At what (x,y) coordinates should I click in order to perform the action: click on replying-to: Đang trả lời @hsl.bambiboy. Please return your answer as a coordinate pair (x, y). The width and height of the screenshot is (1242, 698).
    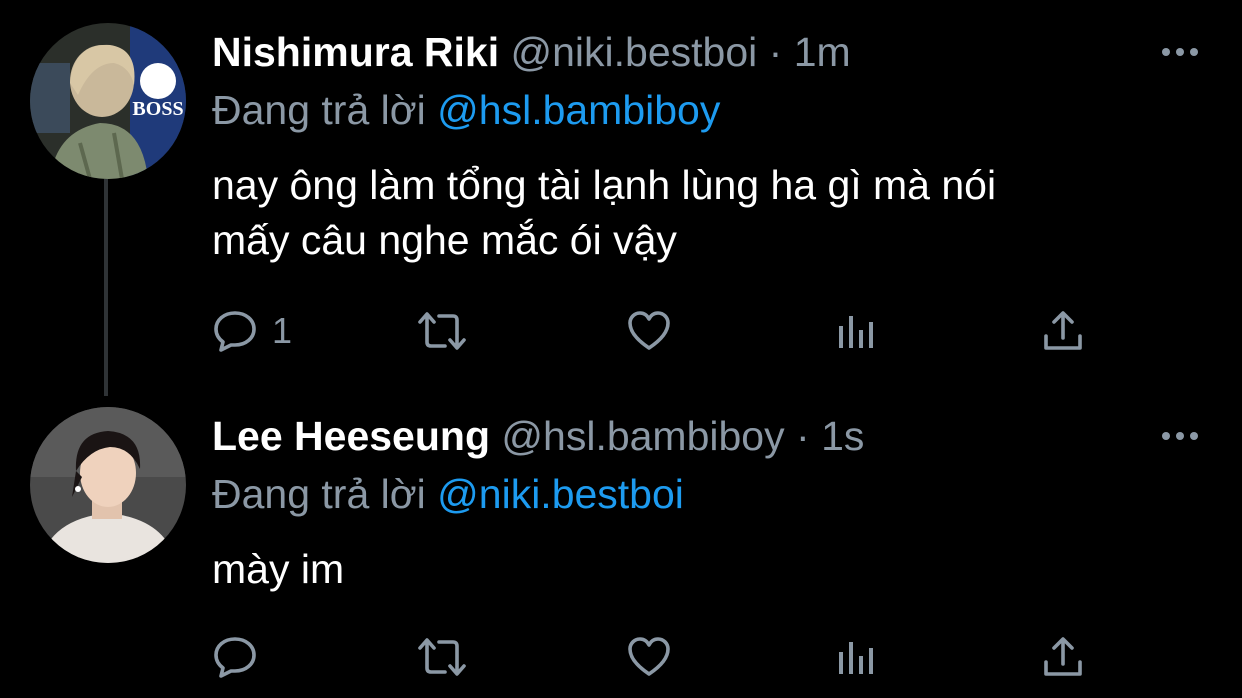
    Looking at the image, I should click on (466, 110).